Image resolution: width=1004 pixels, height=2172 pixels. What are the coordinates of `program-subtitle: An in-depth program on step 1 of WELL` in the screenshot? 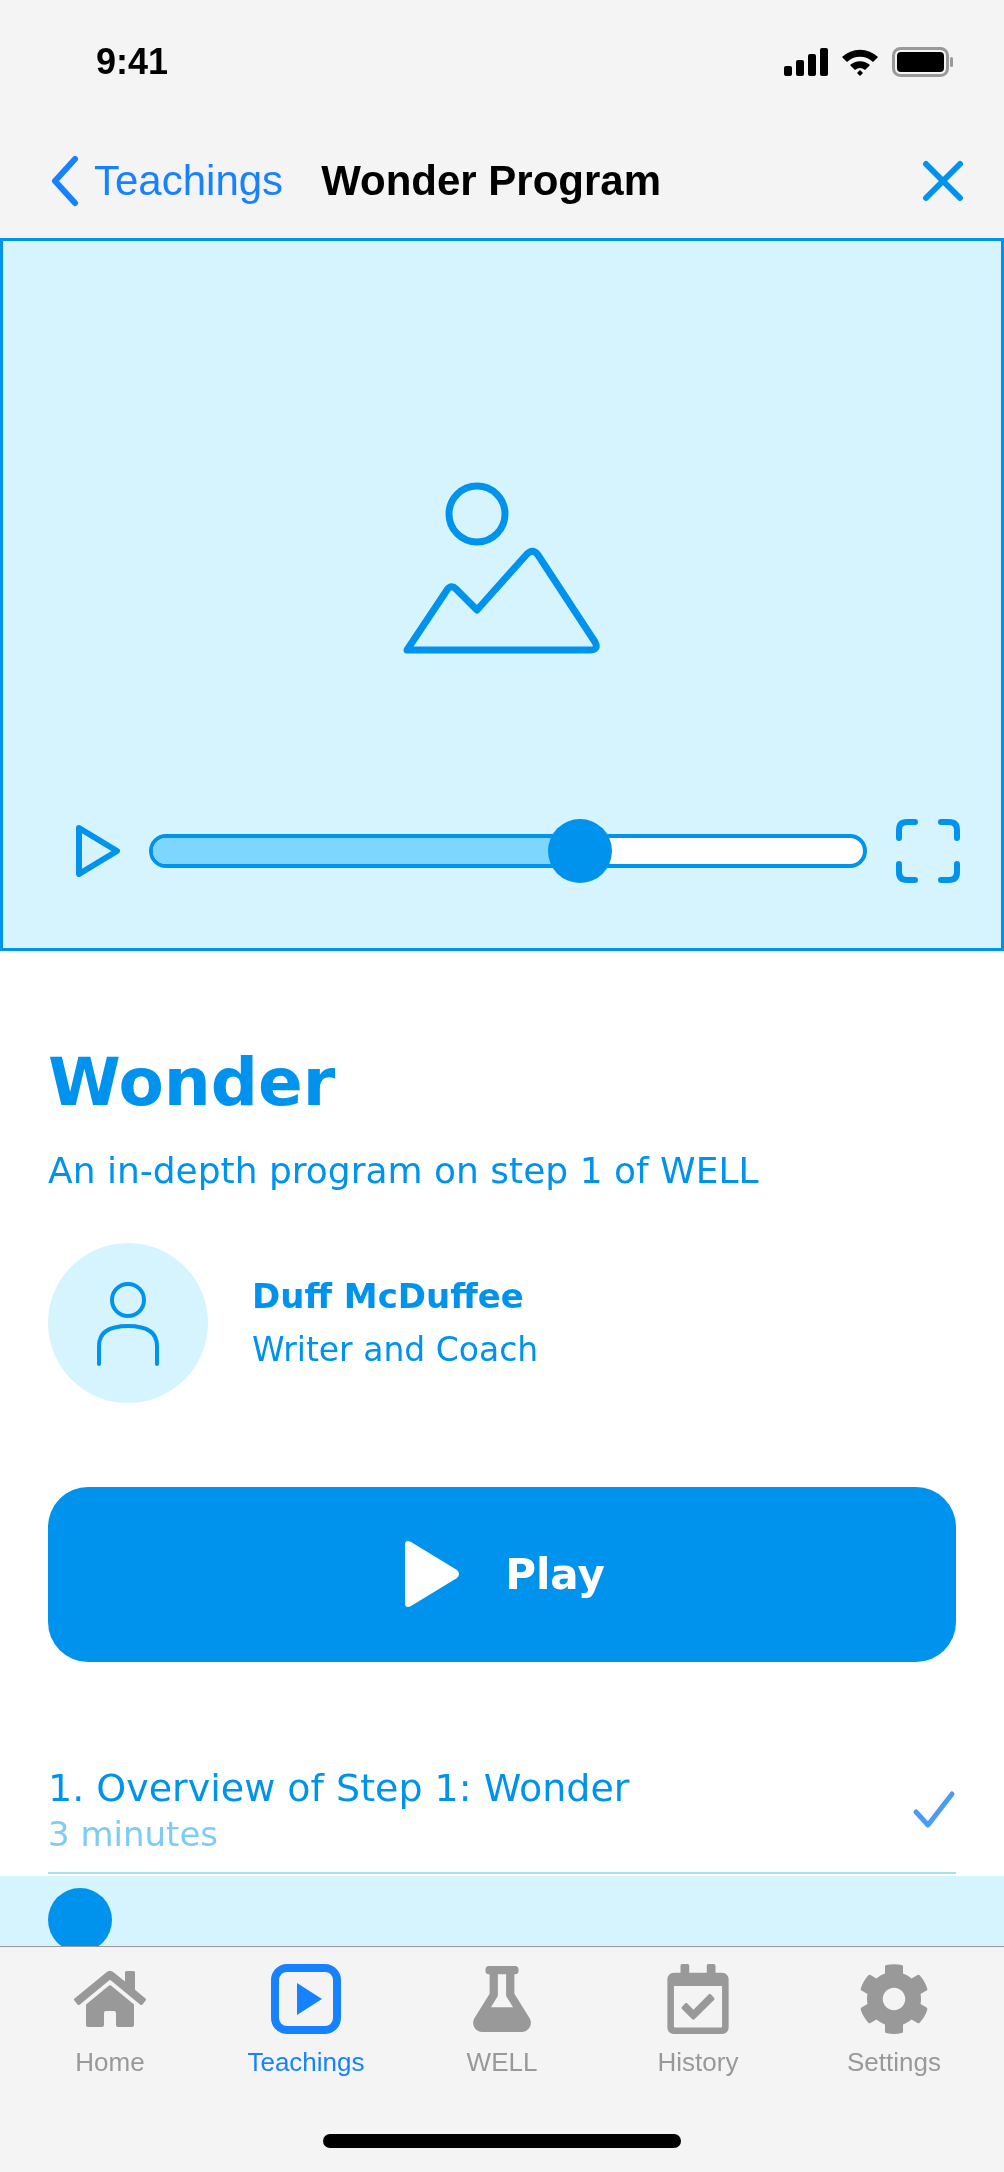 It's located at (404, 1170).